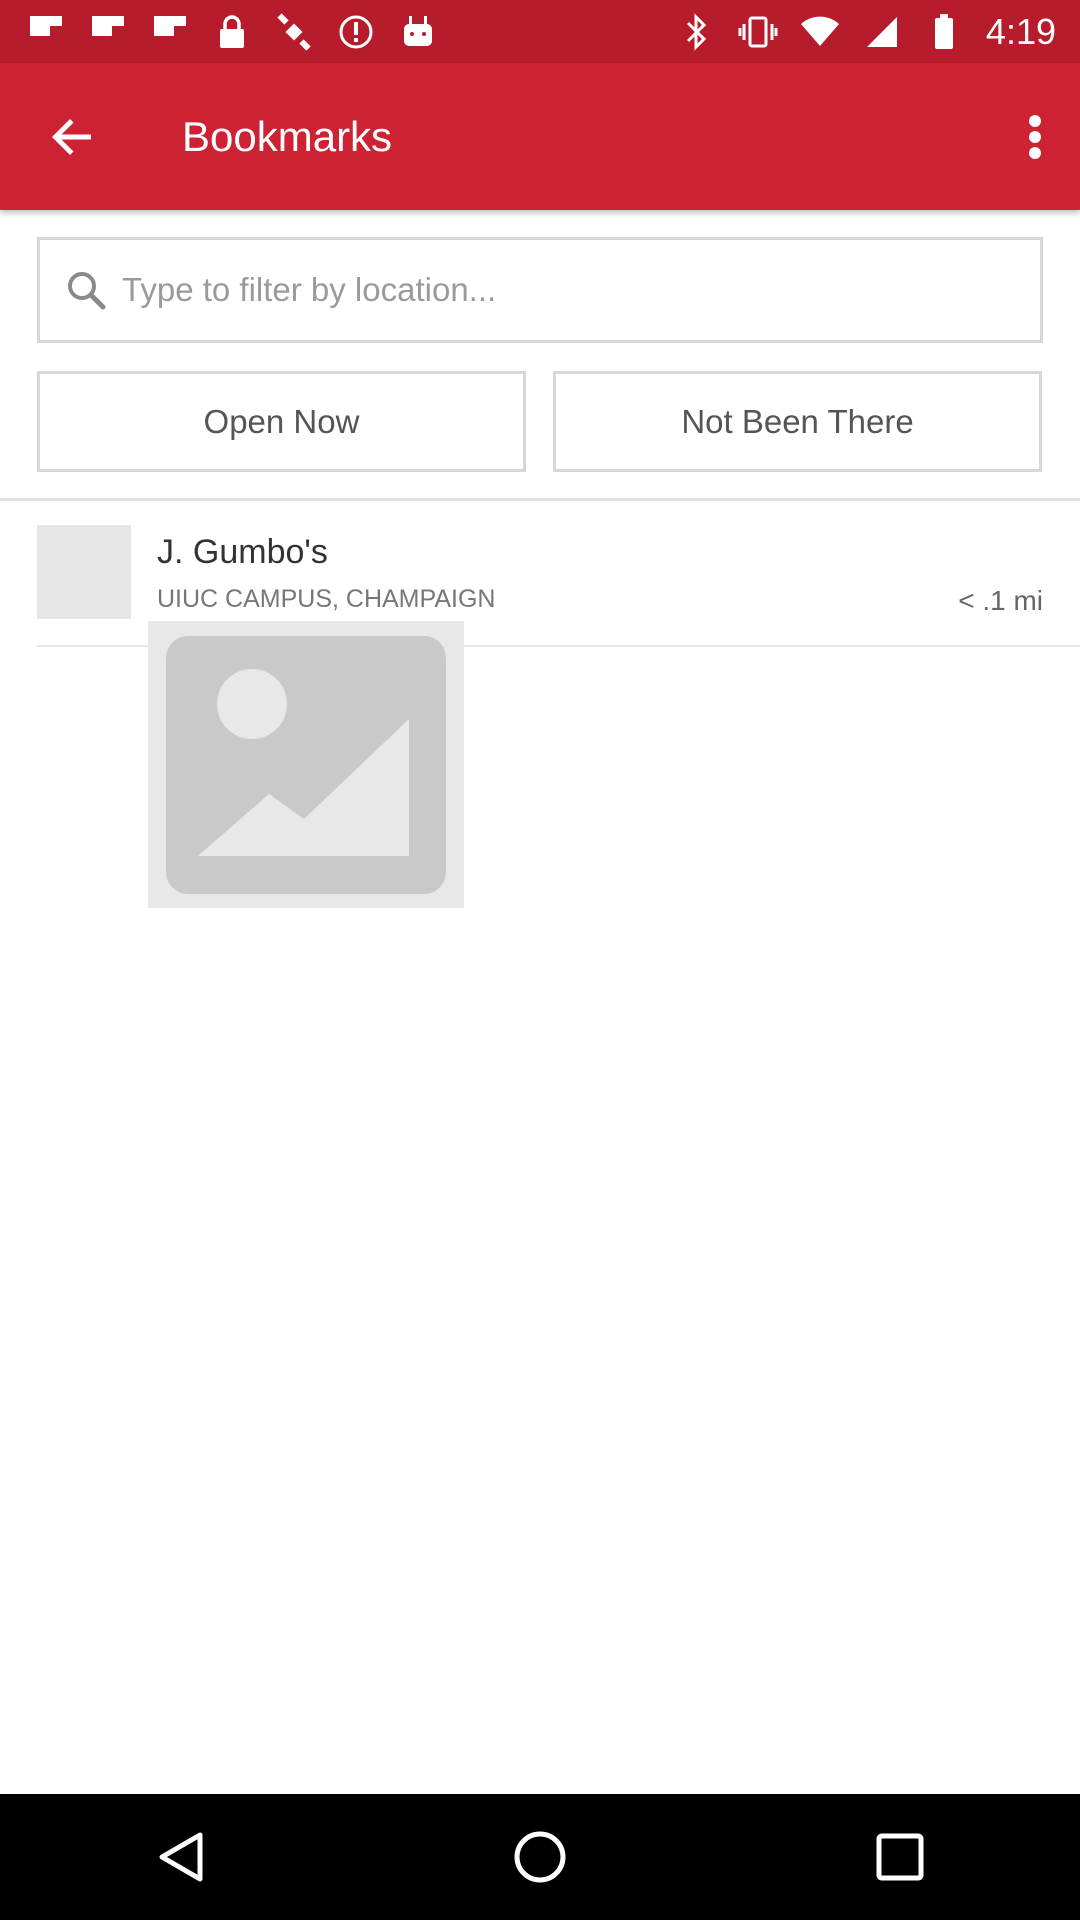 This screenshot has height=1920, width=1080. I want to click on app-bar: Bookmarks, so click(540, 136).